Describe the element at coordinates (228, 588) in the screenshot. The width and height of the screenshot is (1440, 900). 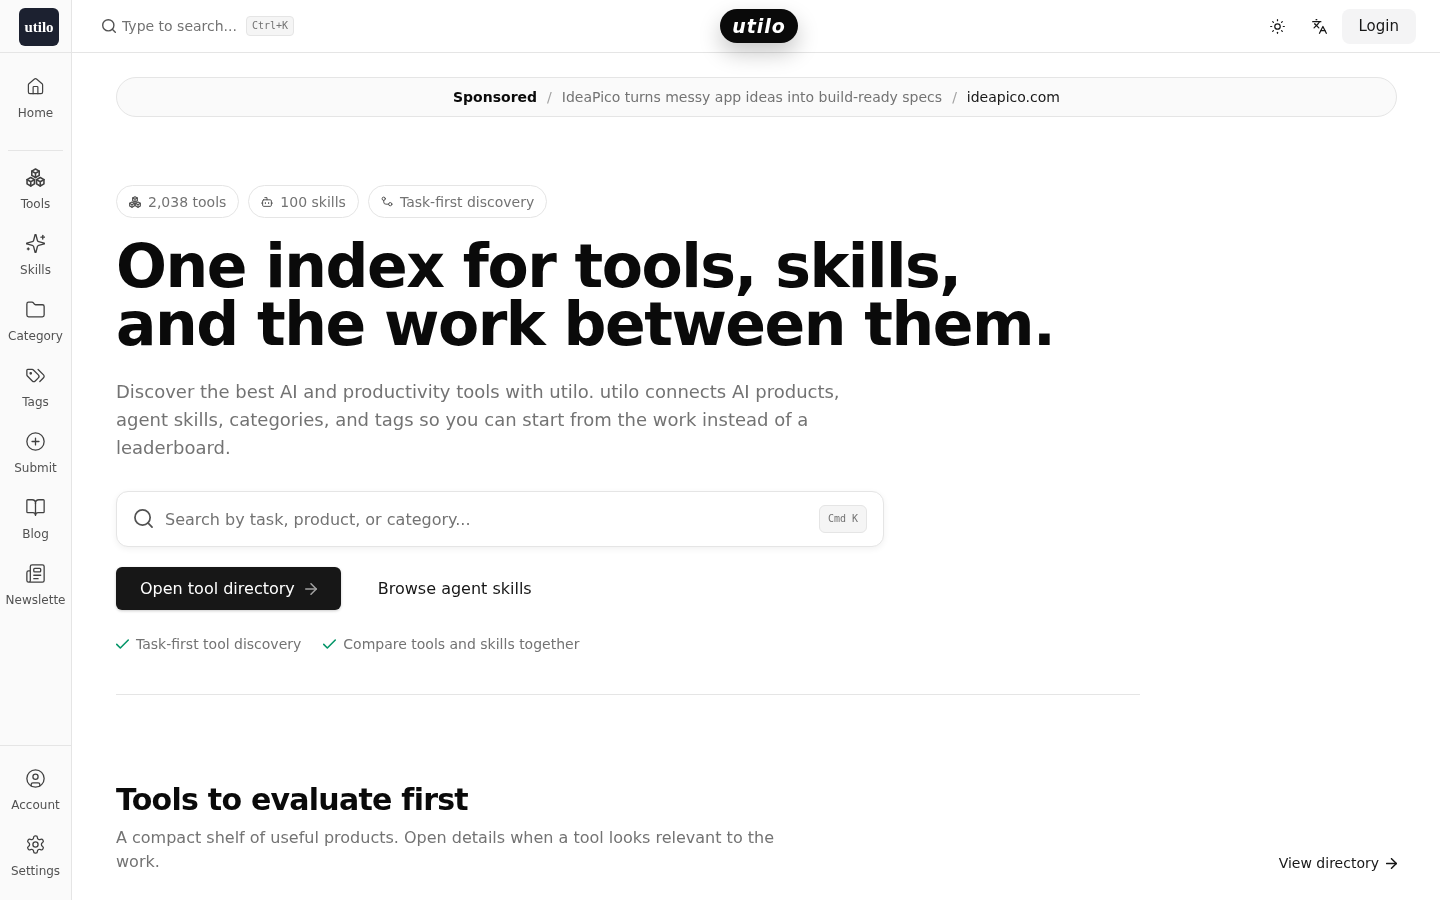
I see `open-directory-button: Open tool directory` at that location.